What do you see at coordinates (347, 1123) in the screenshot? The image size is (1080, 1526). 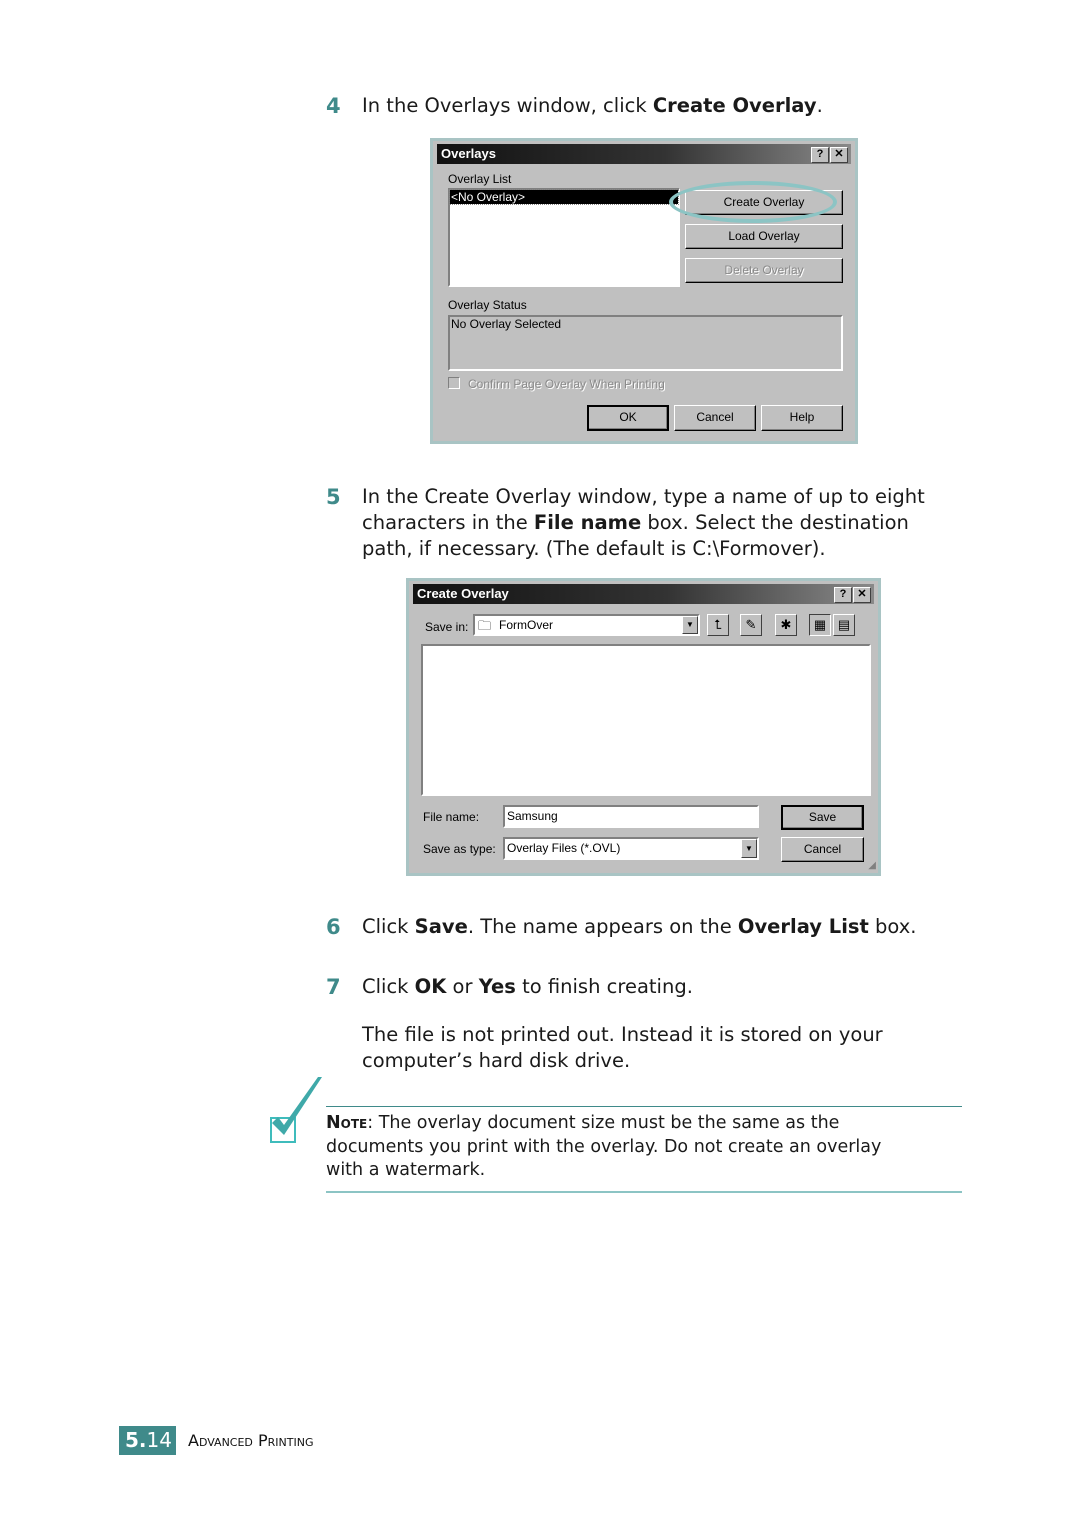 I see `note-label: Note` at bounding box center [347, 1123].